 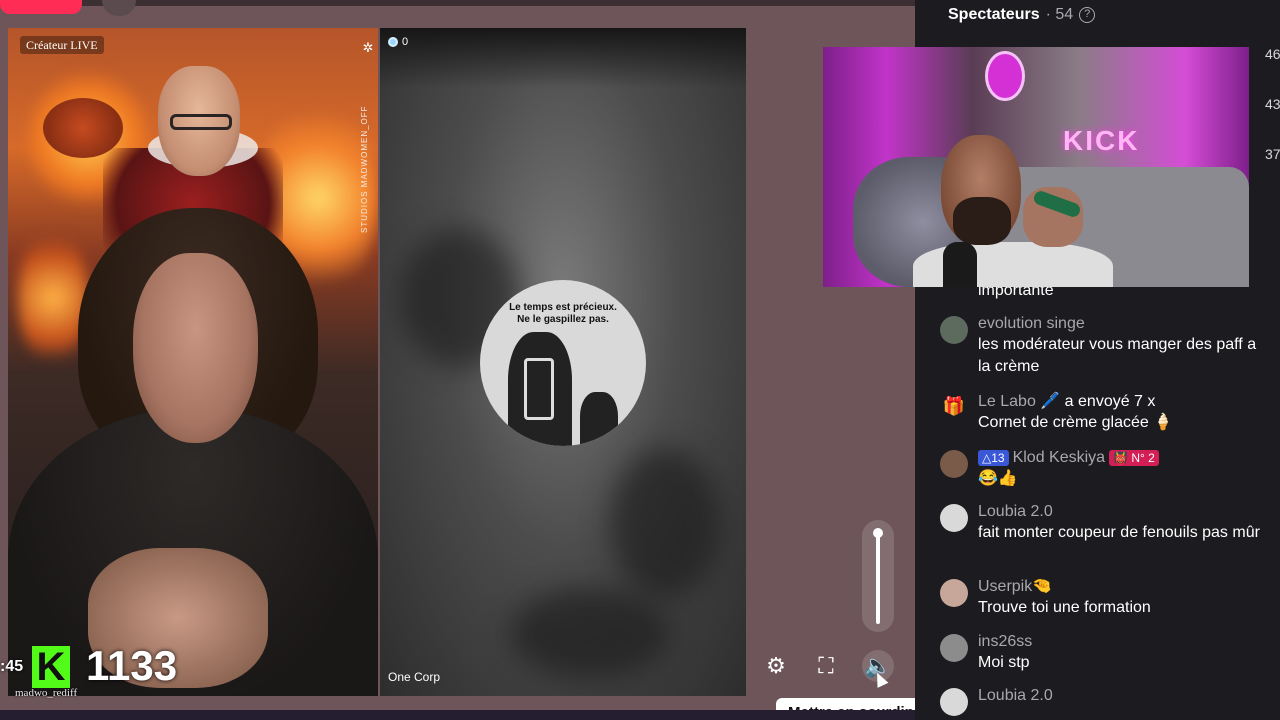 I want to click on chat-username: evolution singe, so click(x=1124, y=324).